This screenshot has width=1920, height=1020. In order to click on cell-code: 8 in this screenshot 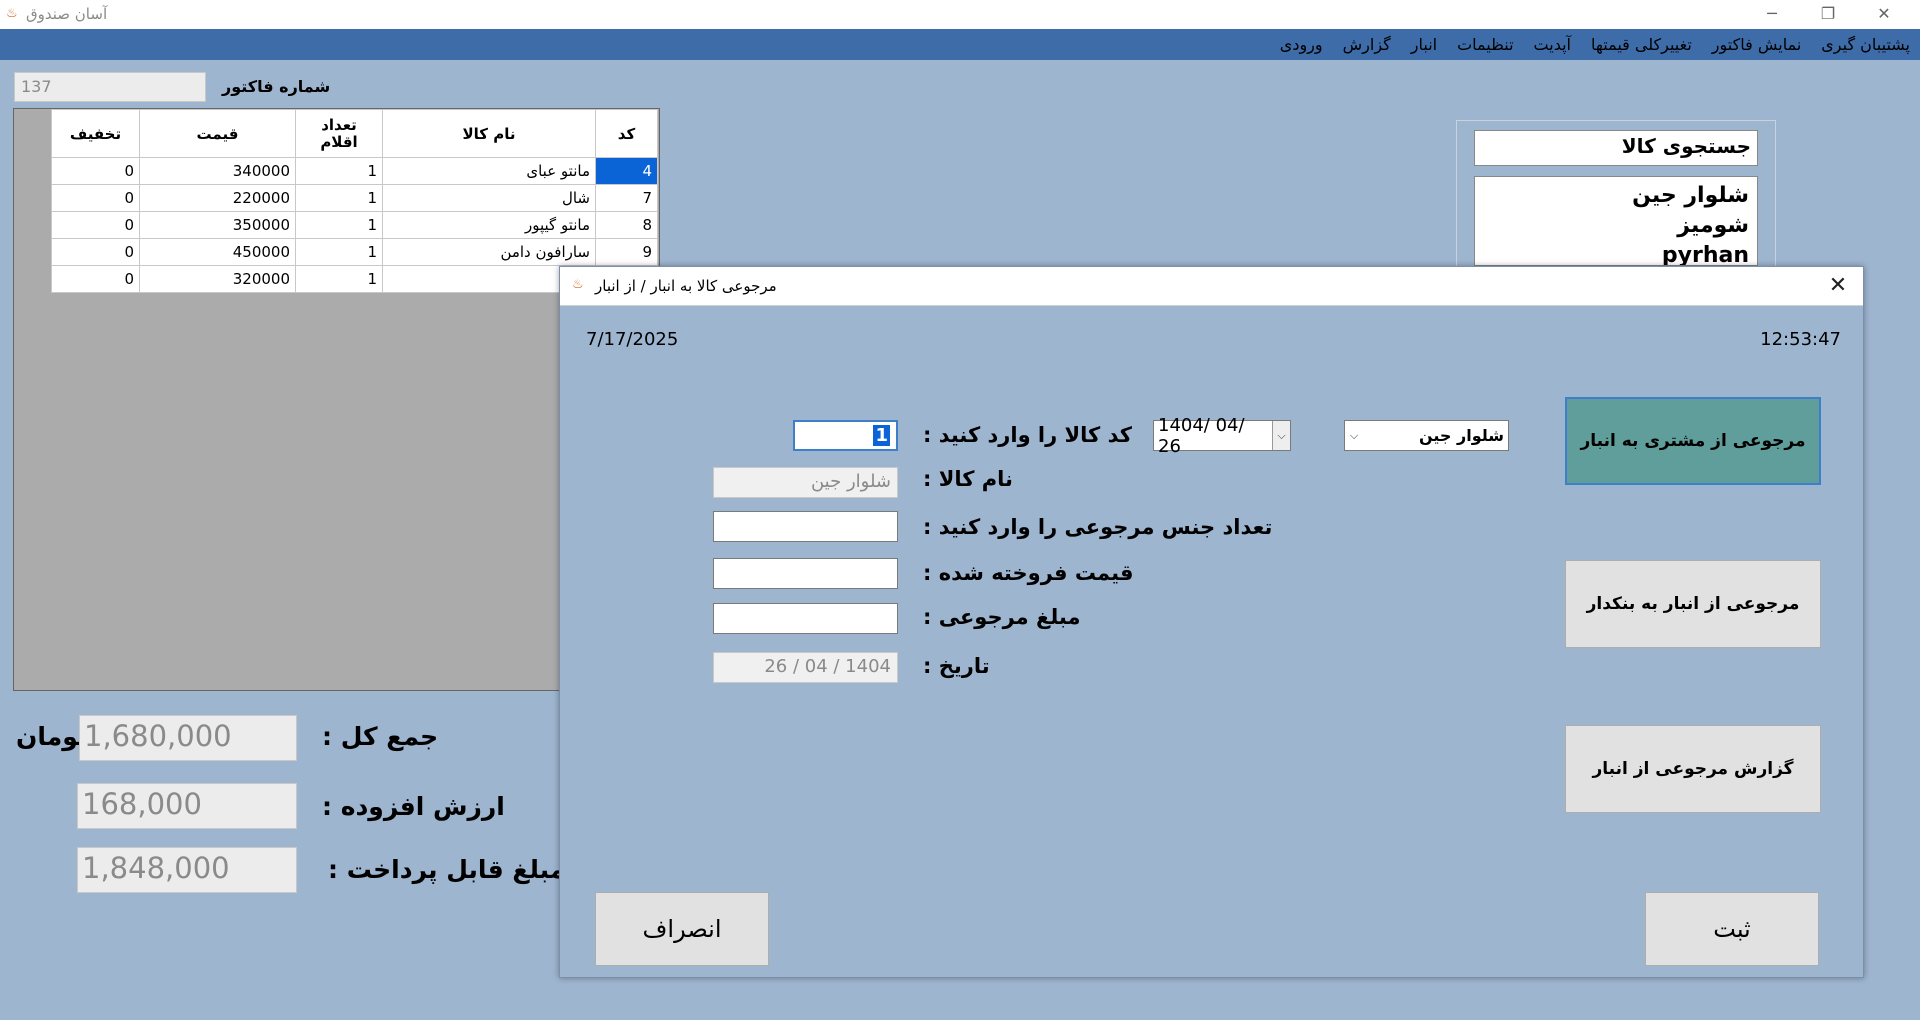, I will do `click(626, 225)`.